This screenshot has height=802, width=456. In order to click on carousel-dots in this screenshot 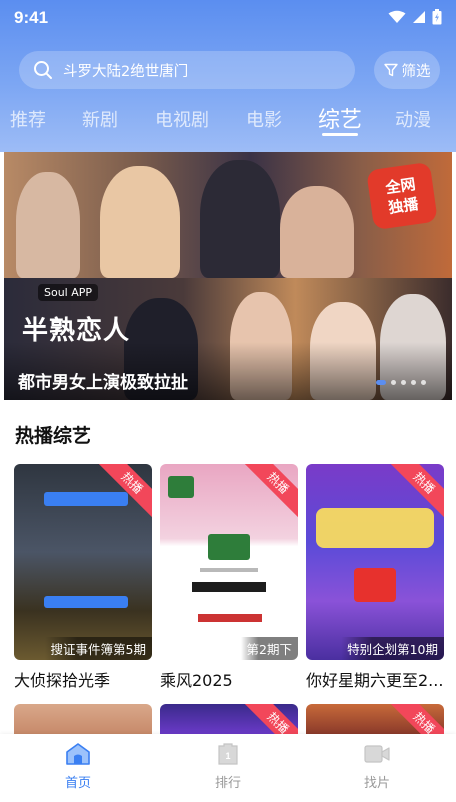, I will do `click(401, 382)`.